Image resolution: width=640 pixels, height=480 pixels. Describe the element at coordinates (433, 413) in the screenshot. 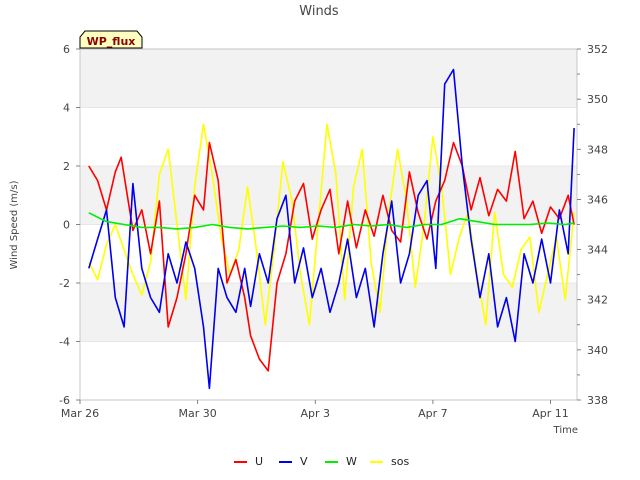

I see `x-tick-label: Apr 7` at that location.